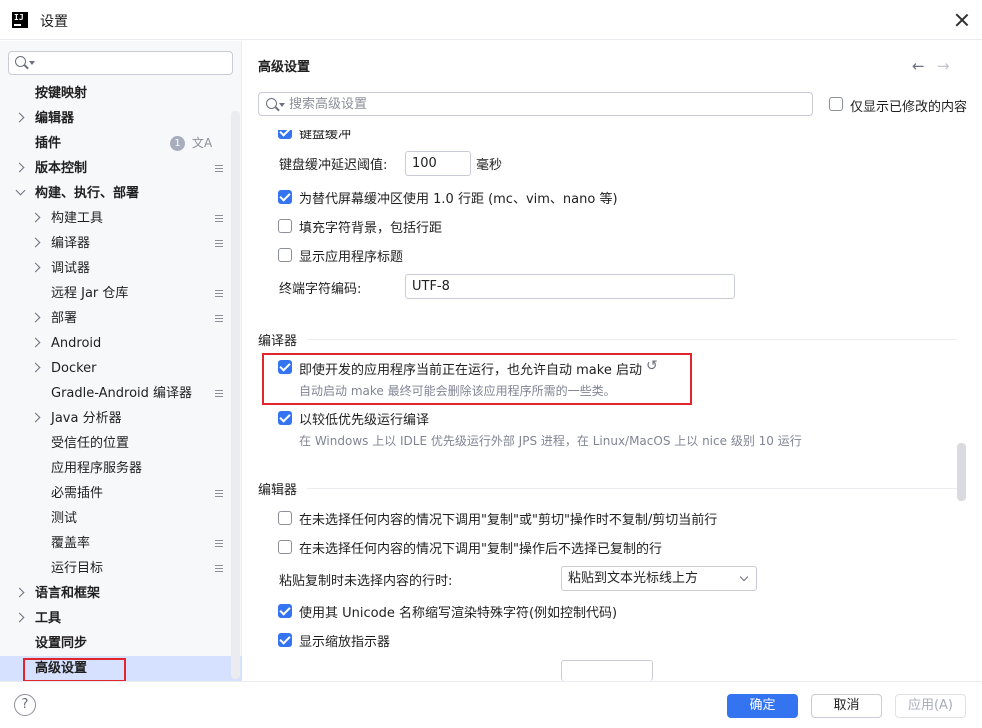  I want to click on disk-buffer-delay-input: 100, so click(438, 163).